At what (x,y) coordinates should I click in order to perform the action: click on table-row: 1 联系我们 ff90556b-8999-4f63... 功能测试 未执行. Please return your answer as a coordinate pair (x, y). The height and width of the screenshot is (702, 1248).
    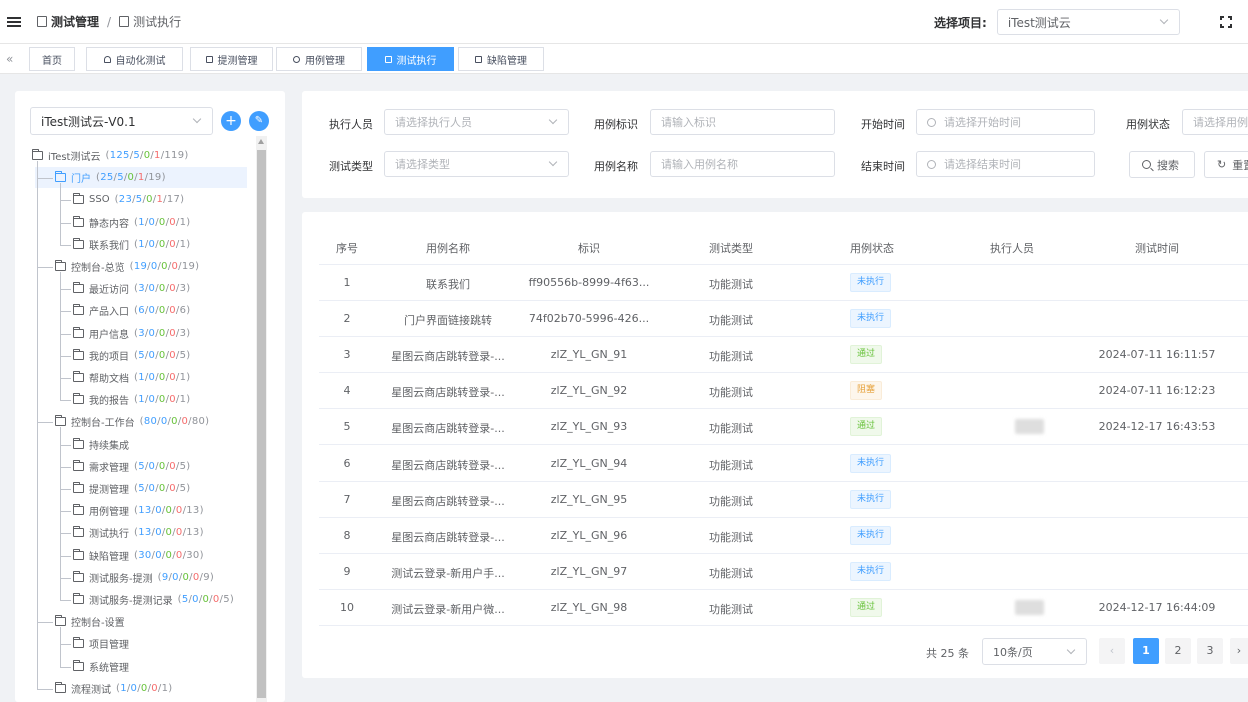
    Looking at the image, I should click on (783, 283).